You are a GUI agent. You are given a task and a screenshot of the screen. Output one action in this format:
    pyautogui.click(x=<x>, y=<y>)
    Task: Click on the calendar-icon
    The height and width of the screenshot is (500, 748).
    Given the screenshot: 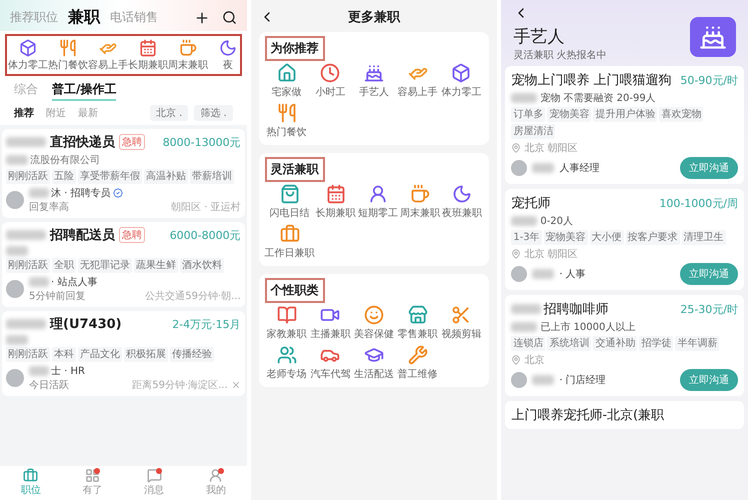 What is the action you would take?
    pyautogui.click(x=336, y=194)
    